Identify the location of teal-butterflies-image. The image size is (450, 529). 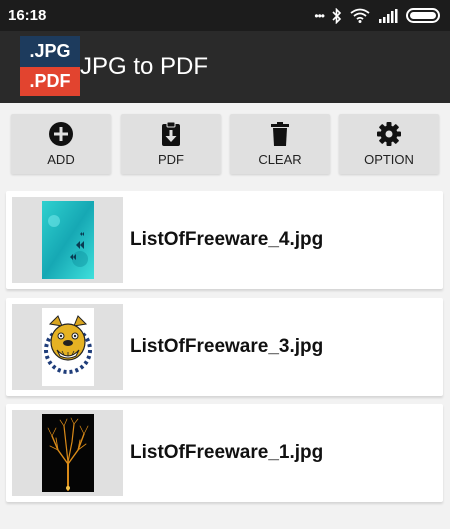
(67, 240).